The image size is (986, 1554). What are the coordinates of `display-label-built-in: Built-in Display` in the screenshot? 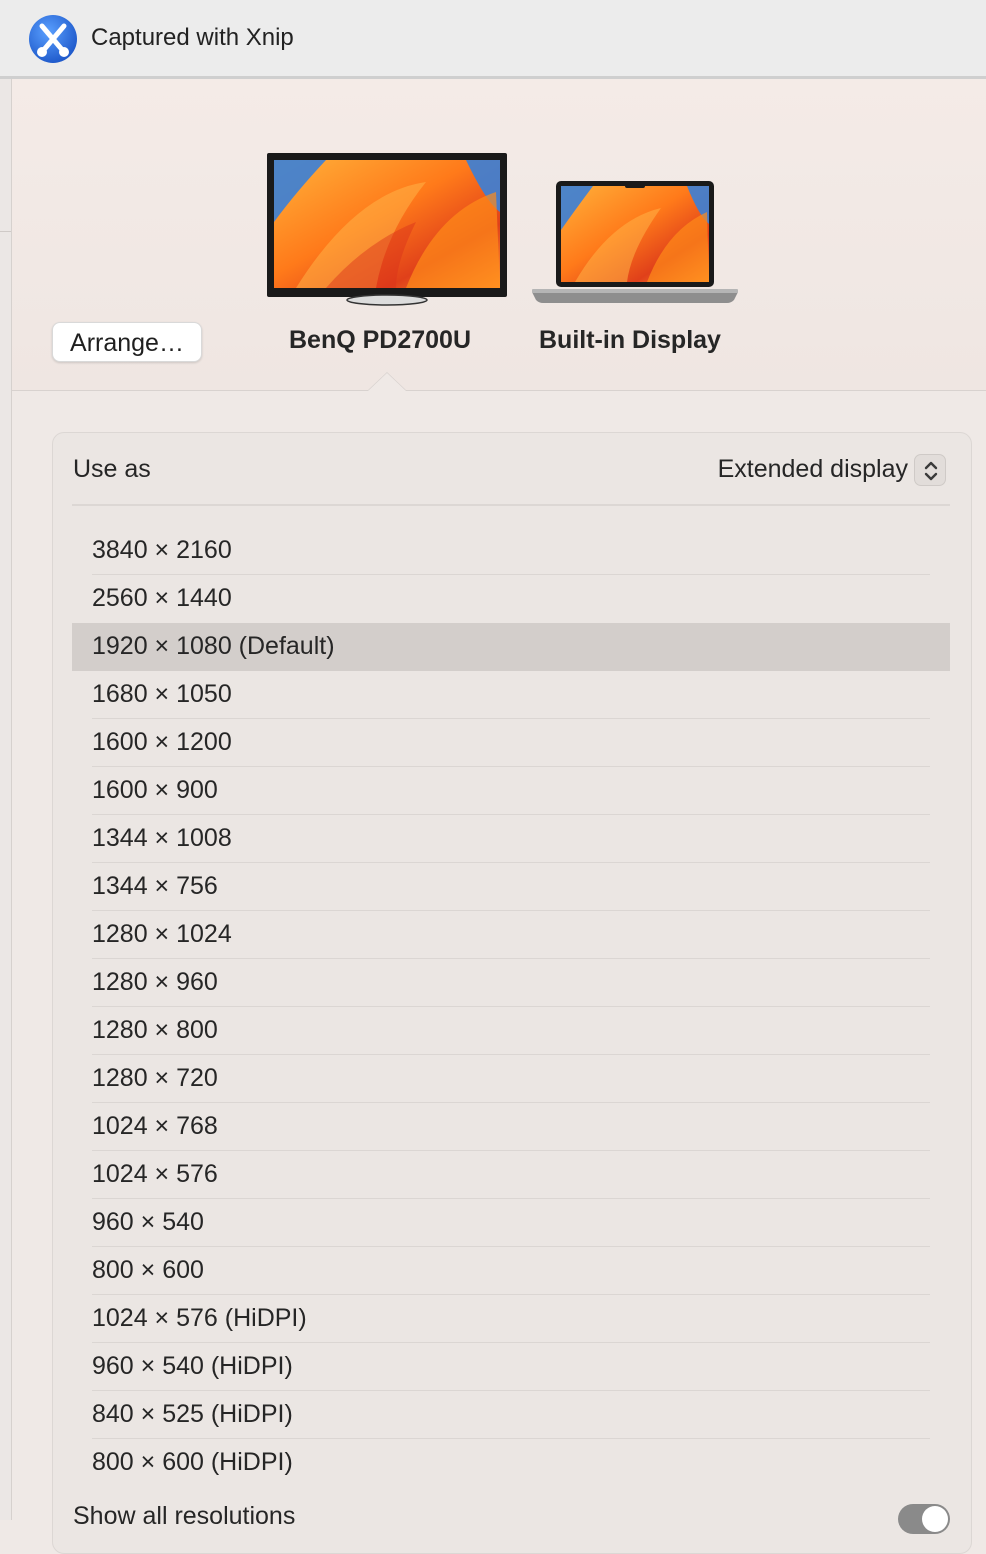 It's located at (630, 340).